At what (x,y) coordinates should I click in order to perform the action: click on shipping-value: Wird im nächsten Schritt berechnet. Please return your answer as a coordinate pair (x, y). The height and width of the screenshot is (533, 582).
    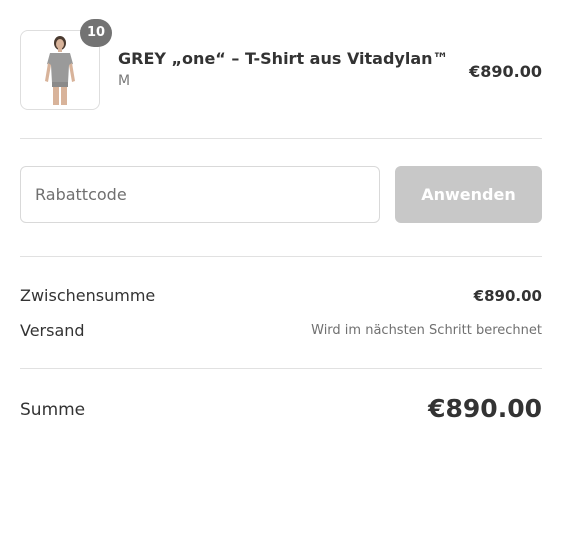
    Looking at the image, I should click on (426, 330).